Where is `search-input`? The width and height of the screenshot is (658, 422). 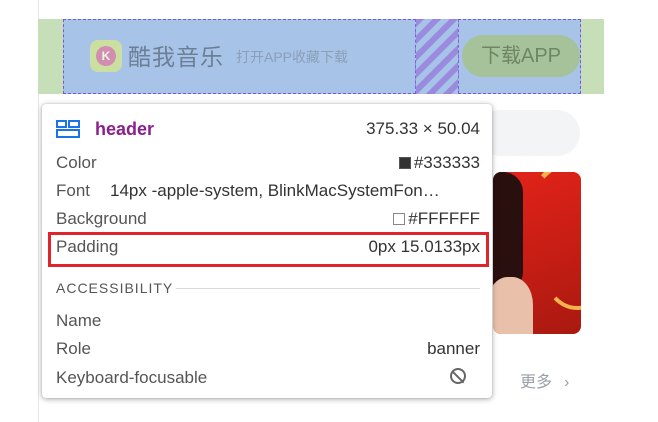 search-input is located at coordinates (529, 133).